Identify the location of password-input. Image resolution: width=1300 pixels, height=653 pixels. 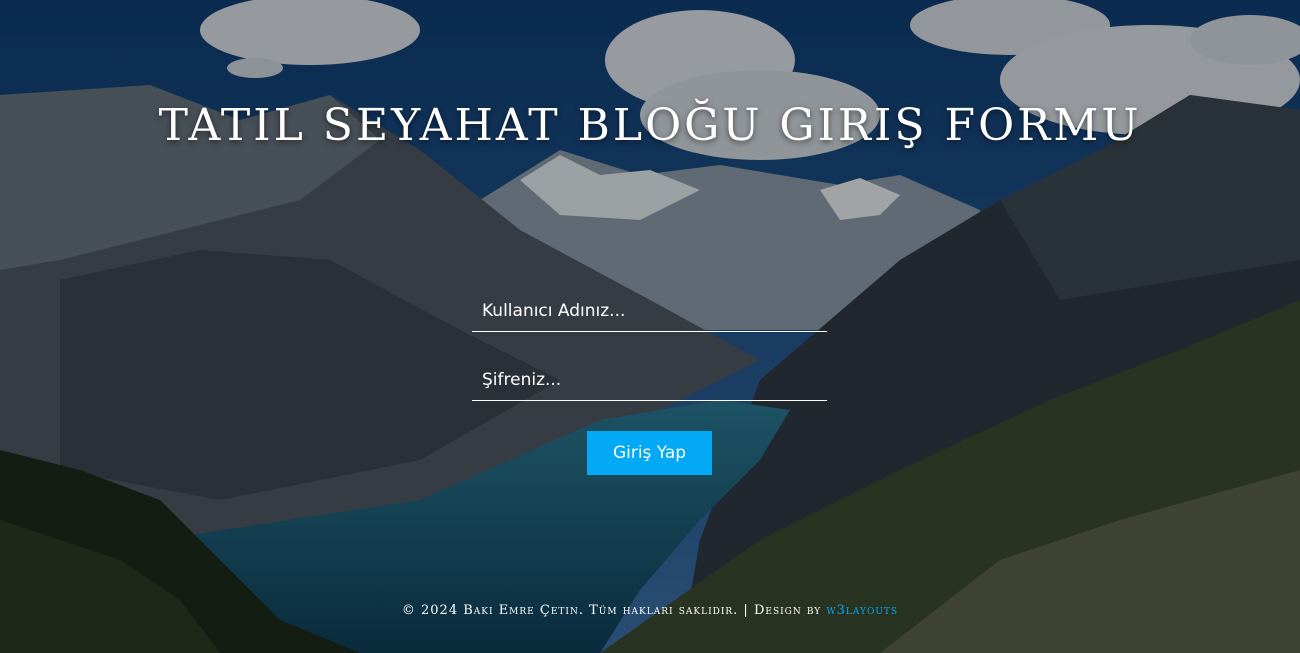
(649, 380).